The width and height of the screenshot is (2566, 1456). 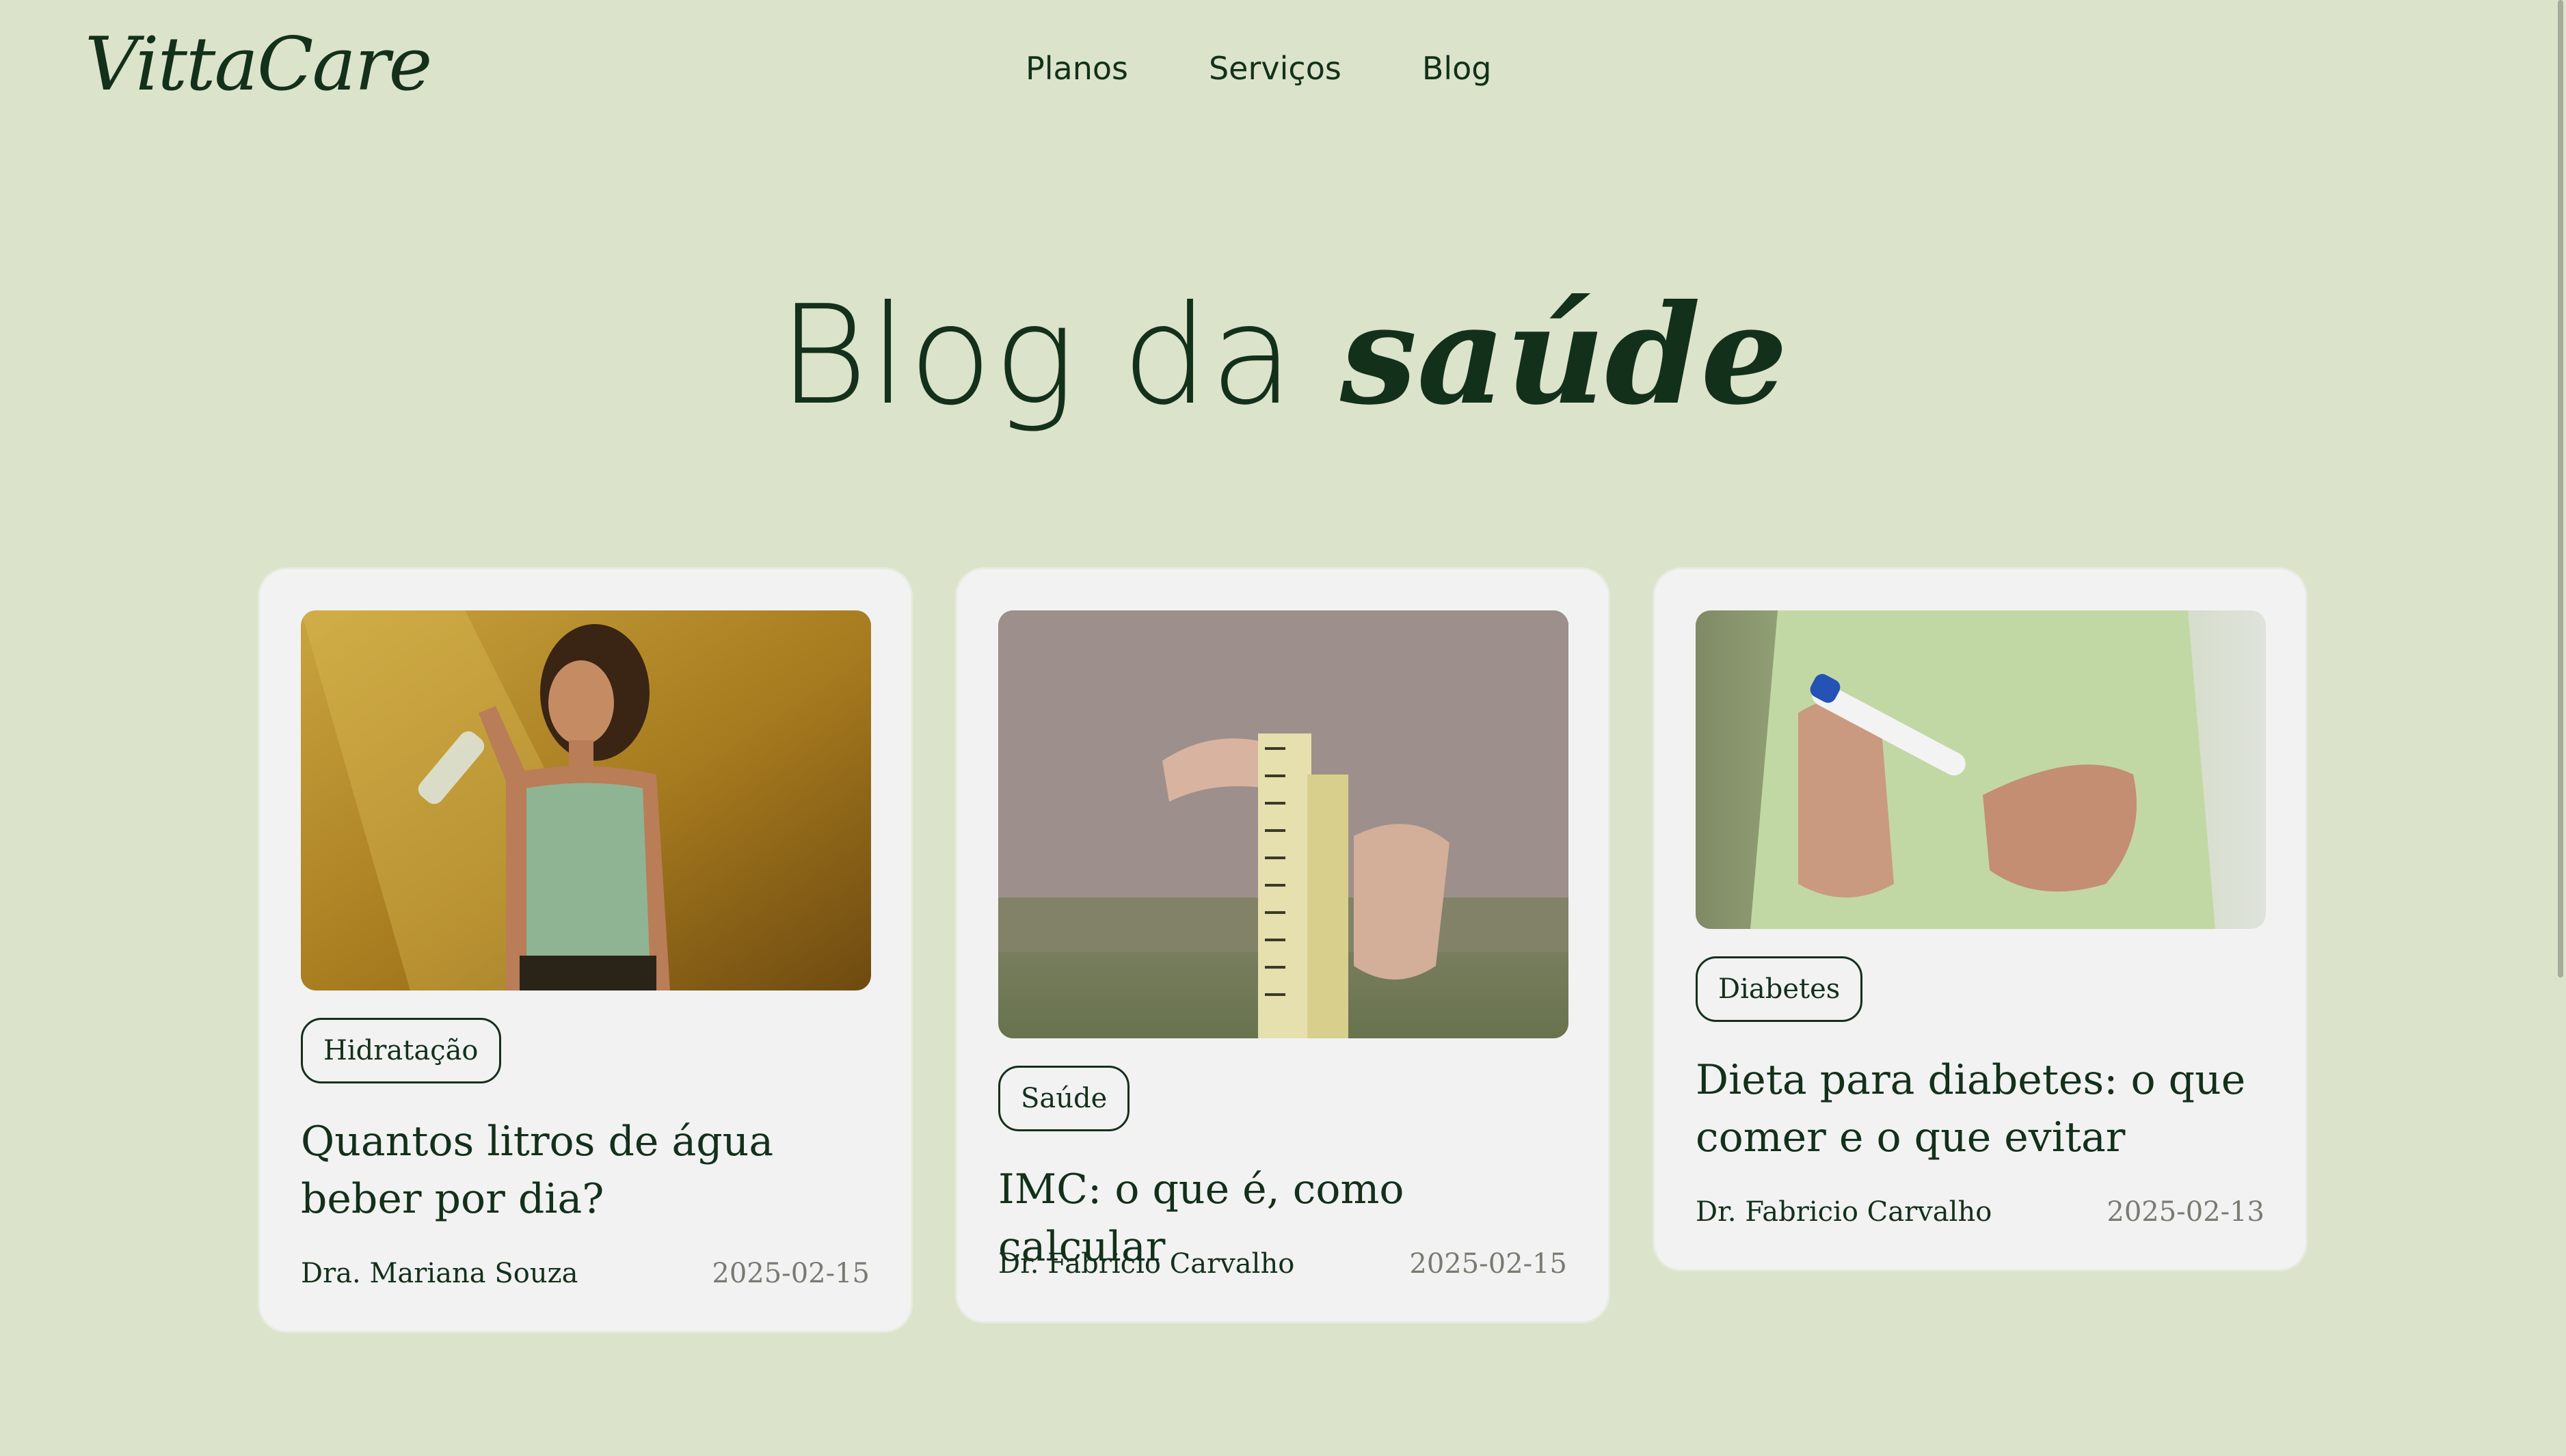 I want to click on page-title-light: Blog da, so click(x=1059, y=355).